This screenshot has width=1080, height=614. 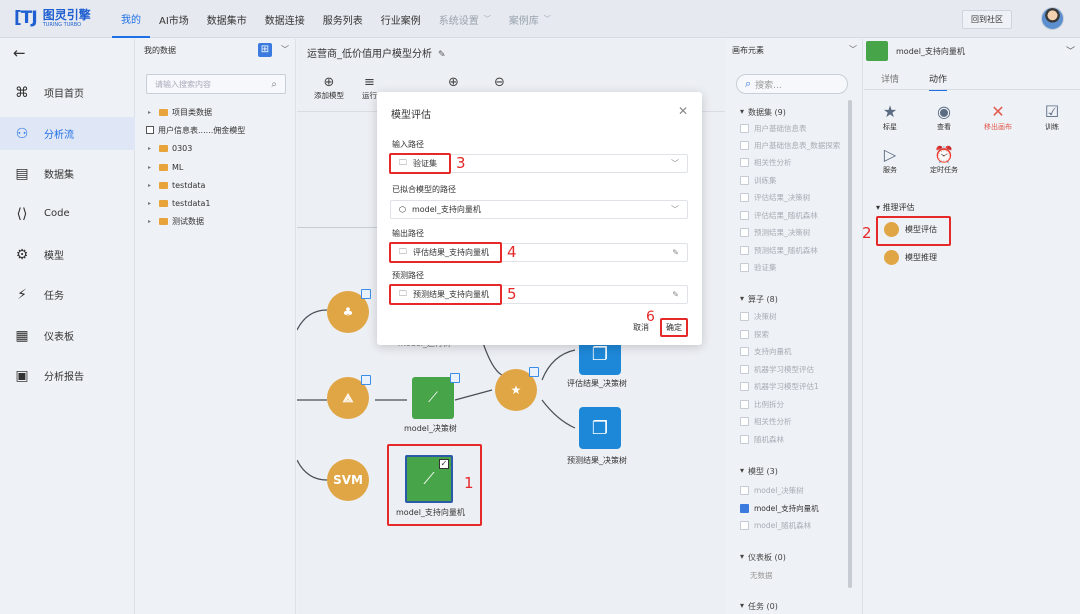 I want to click on list-item: 预测结果_随机森林, so click(x=779, y=250).